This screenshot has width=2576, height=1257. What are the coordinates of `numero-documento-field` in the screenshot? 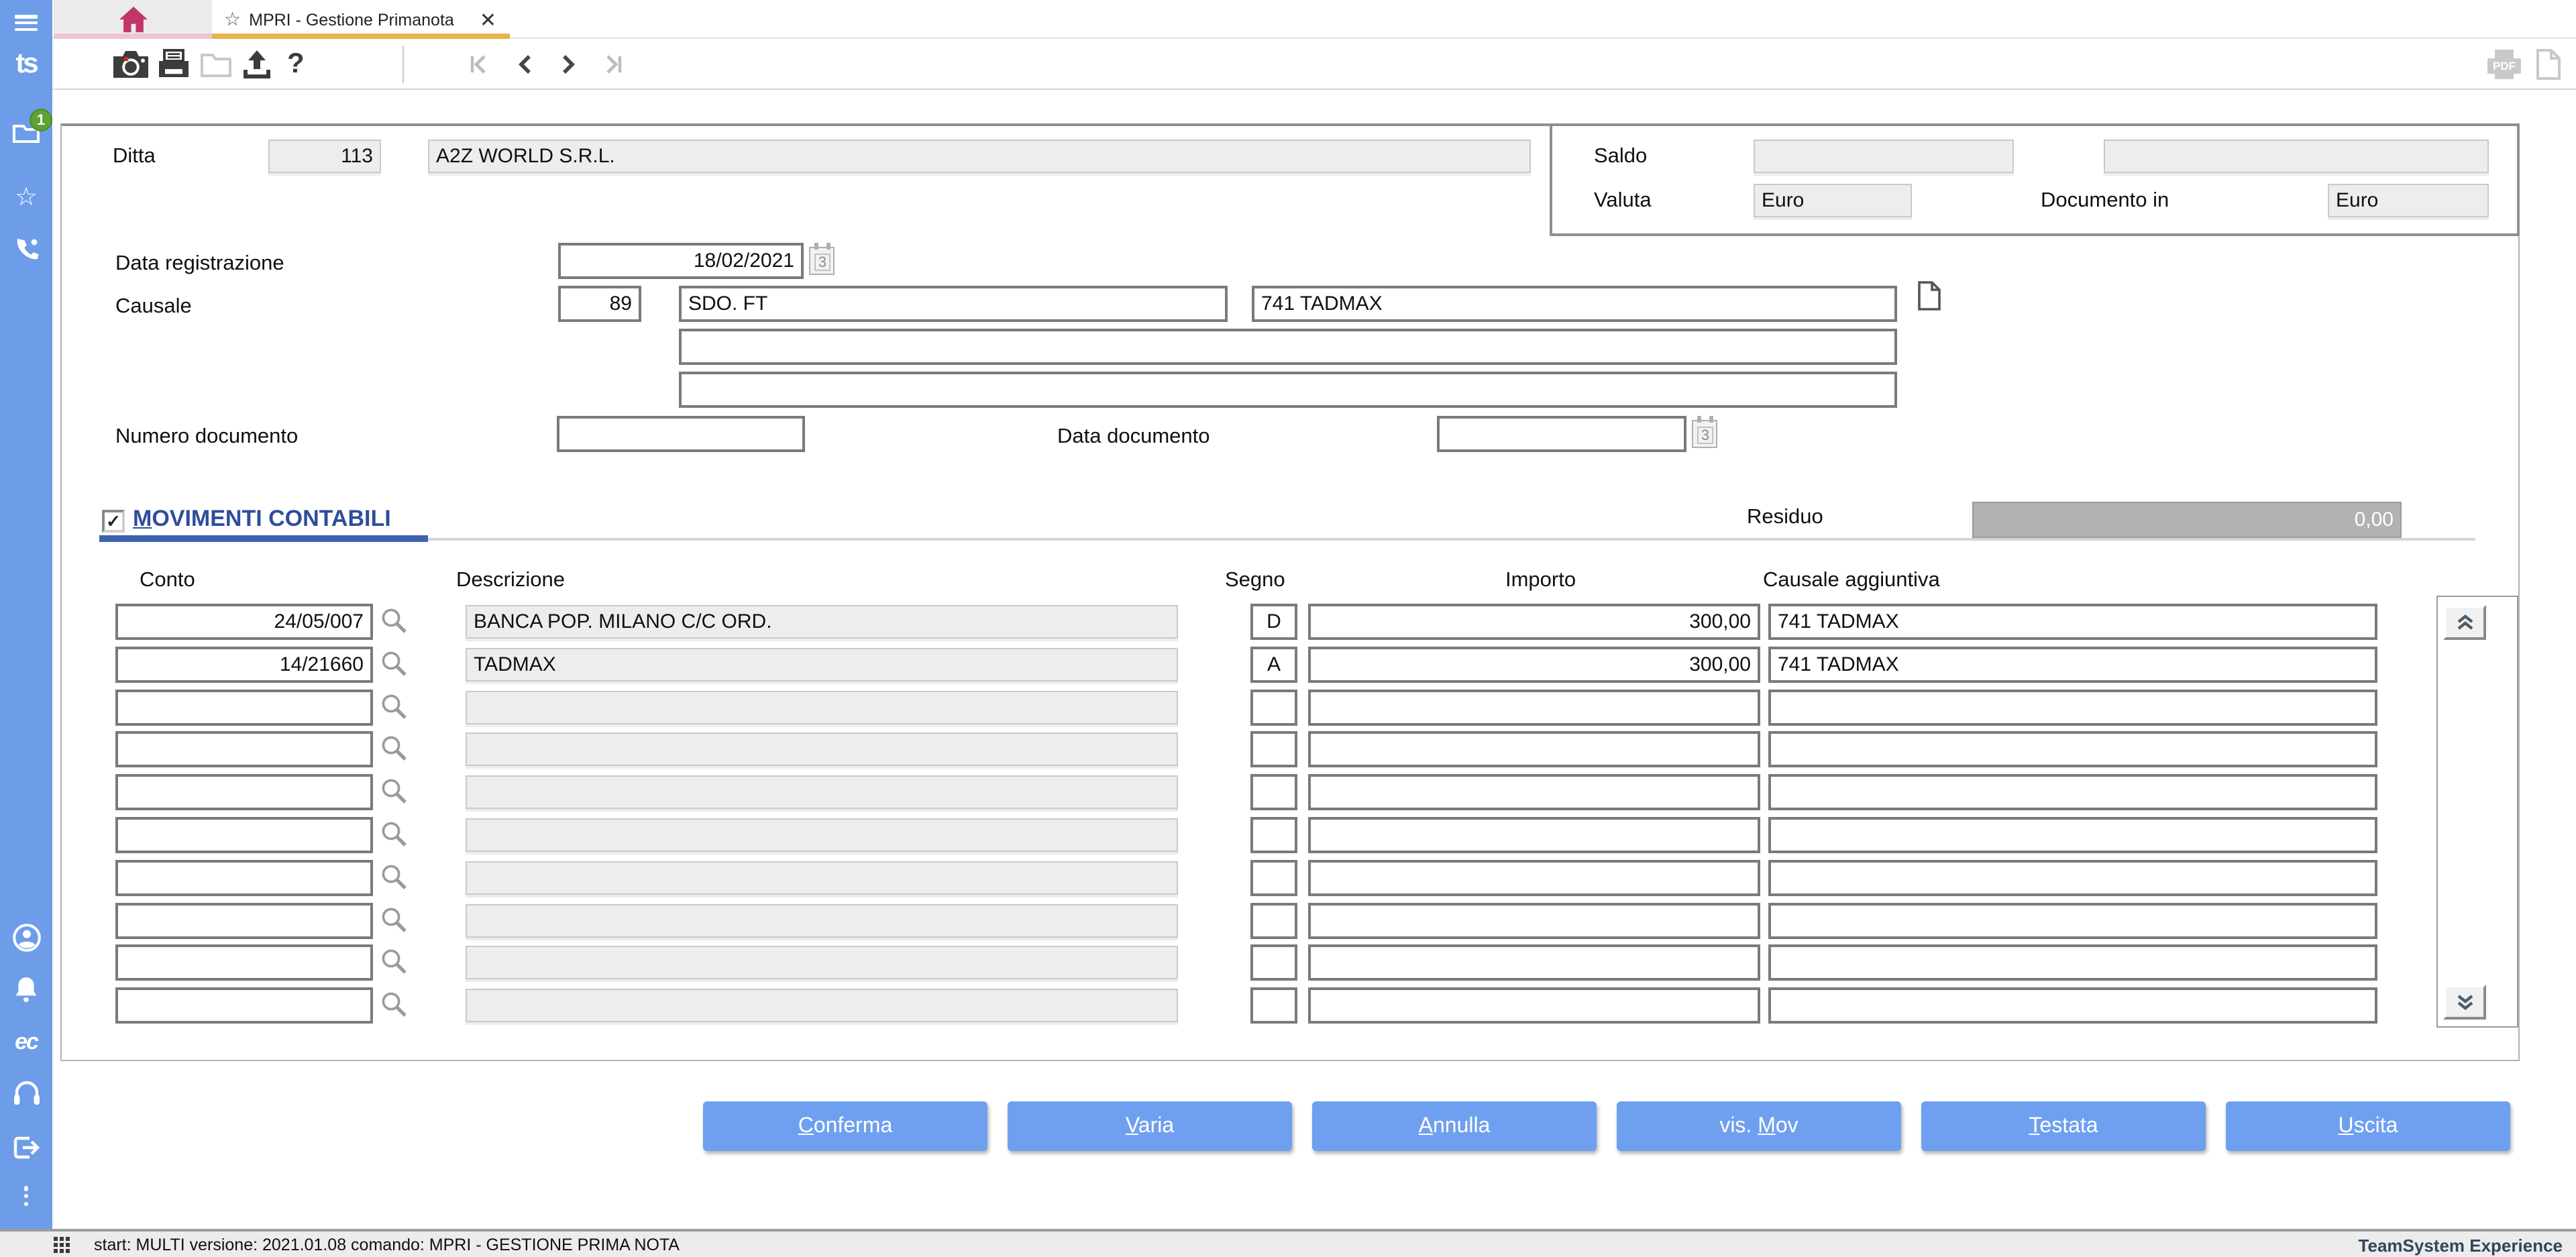 It's located at (681, 434).